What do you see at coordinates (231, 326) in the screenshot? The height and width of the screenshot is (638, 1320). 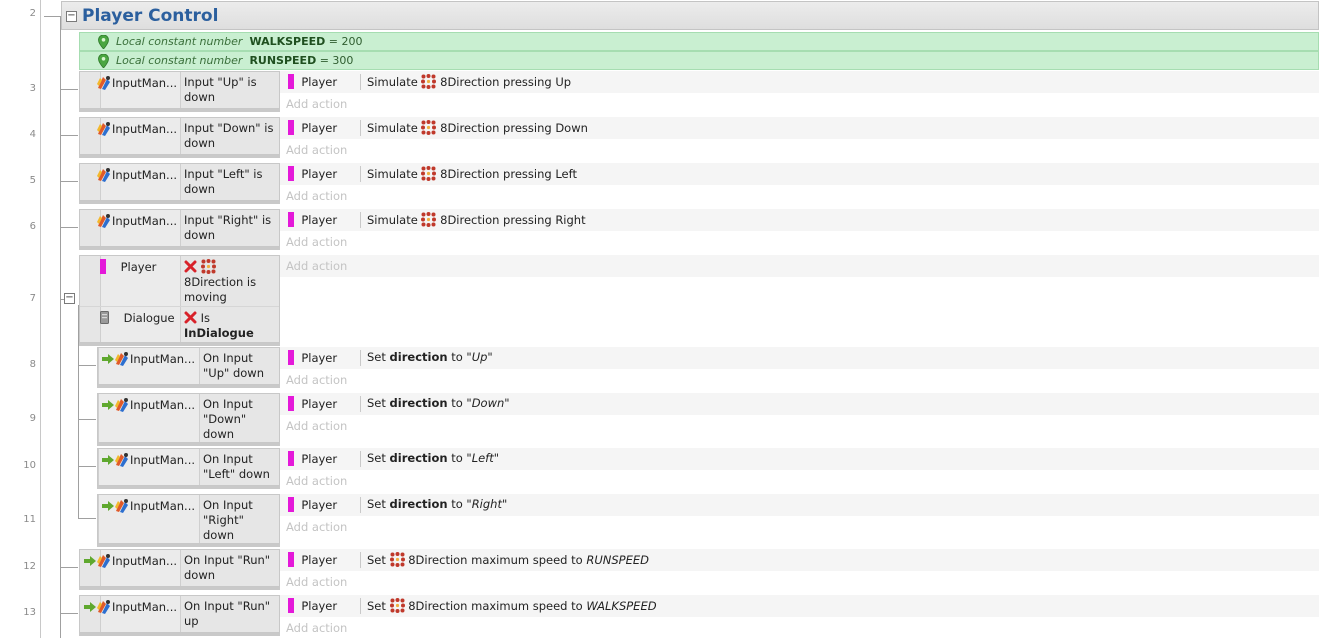 I see `condition-text: Is InDialogue` at bounding box center [231, 326].